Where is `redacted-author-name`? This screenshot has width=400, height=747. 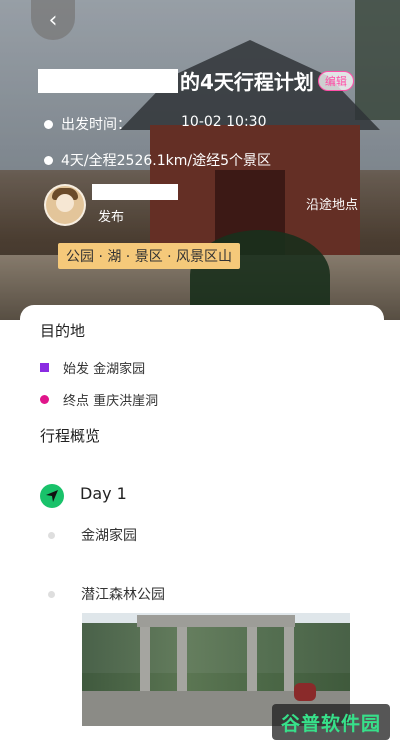 redacted-author-name is located at coordinates (135, 192).